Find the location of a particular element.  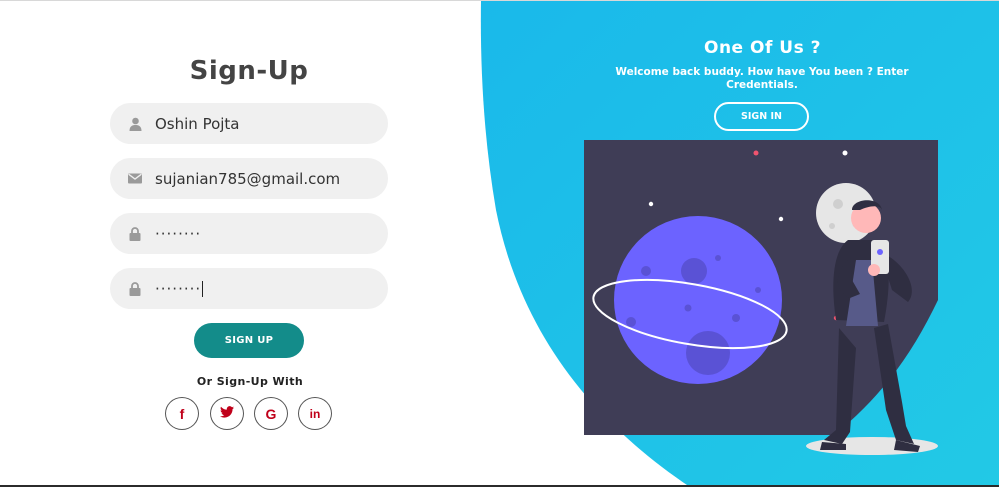

user-icon is located at coordinates (135, 124).